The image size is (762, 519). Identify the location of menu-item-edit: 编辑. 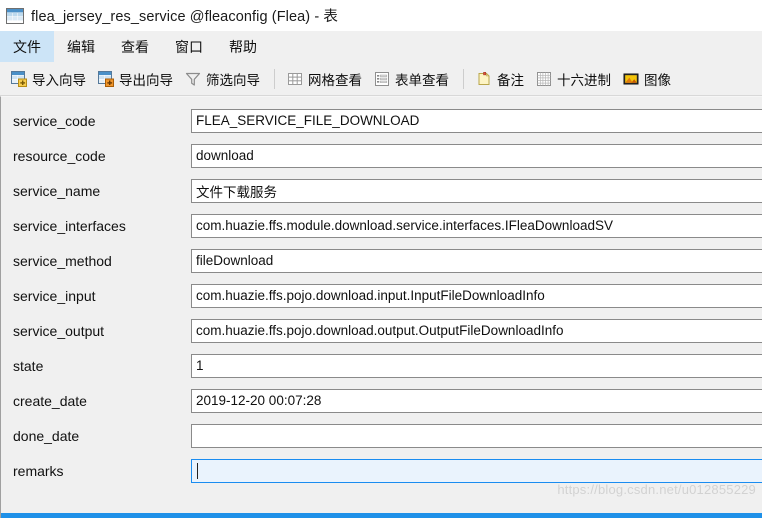
(81, 46).